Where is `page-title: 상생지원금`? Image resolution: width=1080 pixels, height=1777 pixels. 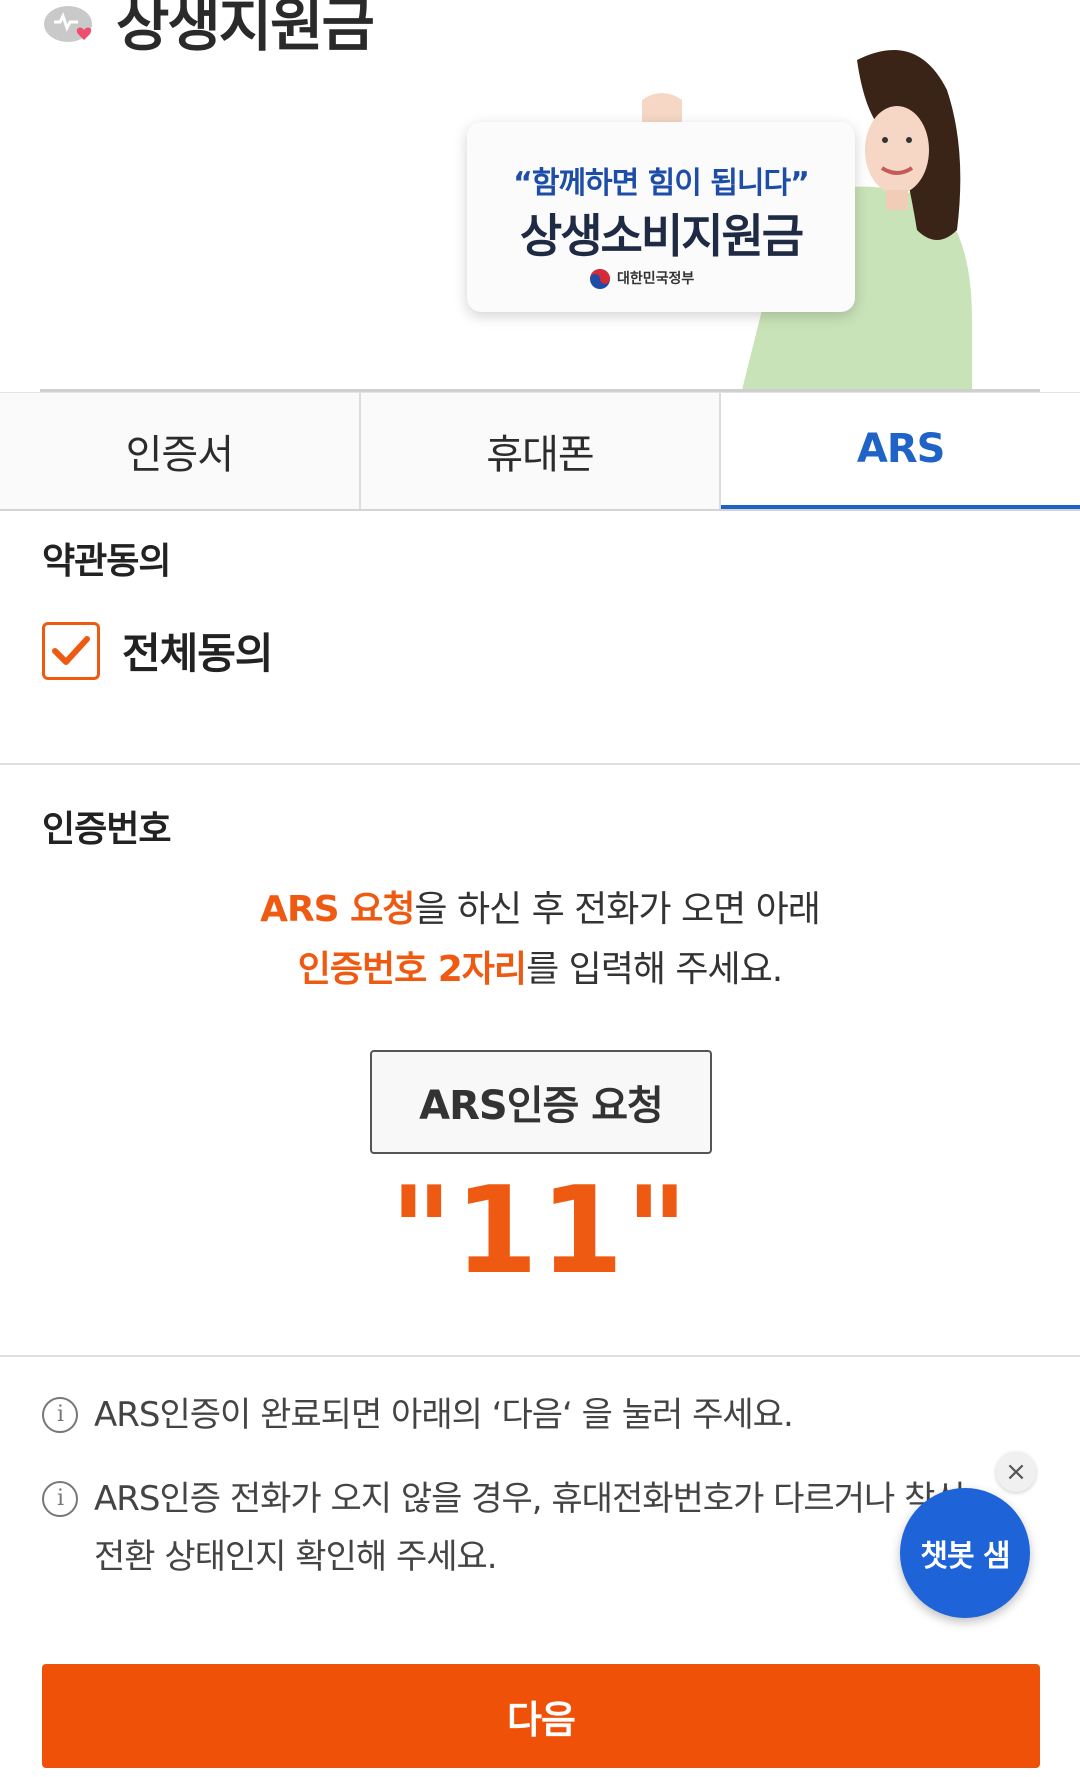
page-title: 상생지원금 is located at coordinates (245, 29).